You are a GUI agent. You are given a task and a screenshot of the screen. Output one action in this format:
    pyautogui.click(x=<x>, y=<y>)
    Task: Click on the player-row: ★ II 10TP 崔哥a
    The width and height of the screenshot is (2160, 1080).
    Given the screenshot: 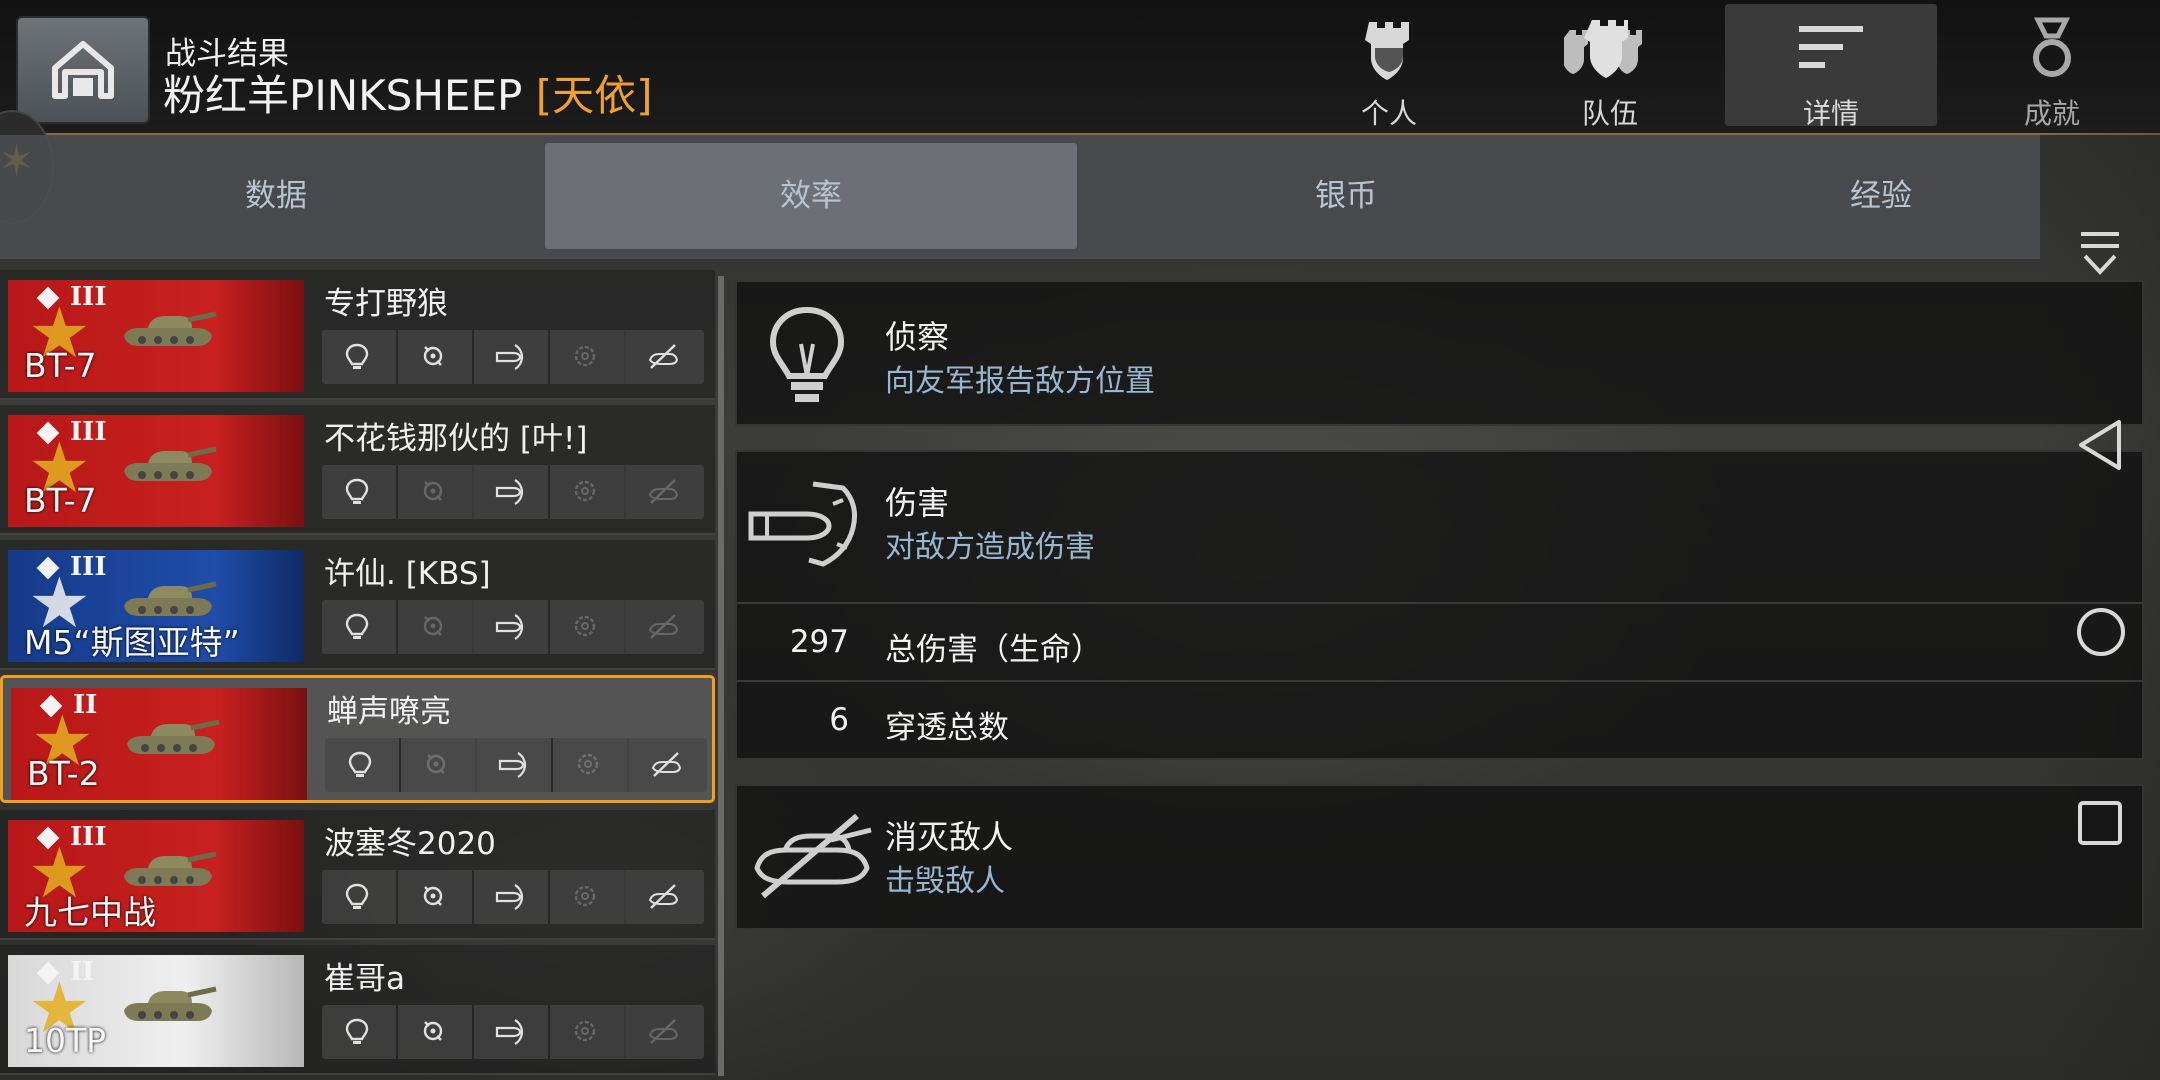 What is the action you would take?
    pyautogui.click(x=357, y=1010)
    